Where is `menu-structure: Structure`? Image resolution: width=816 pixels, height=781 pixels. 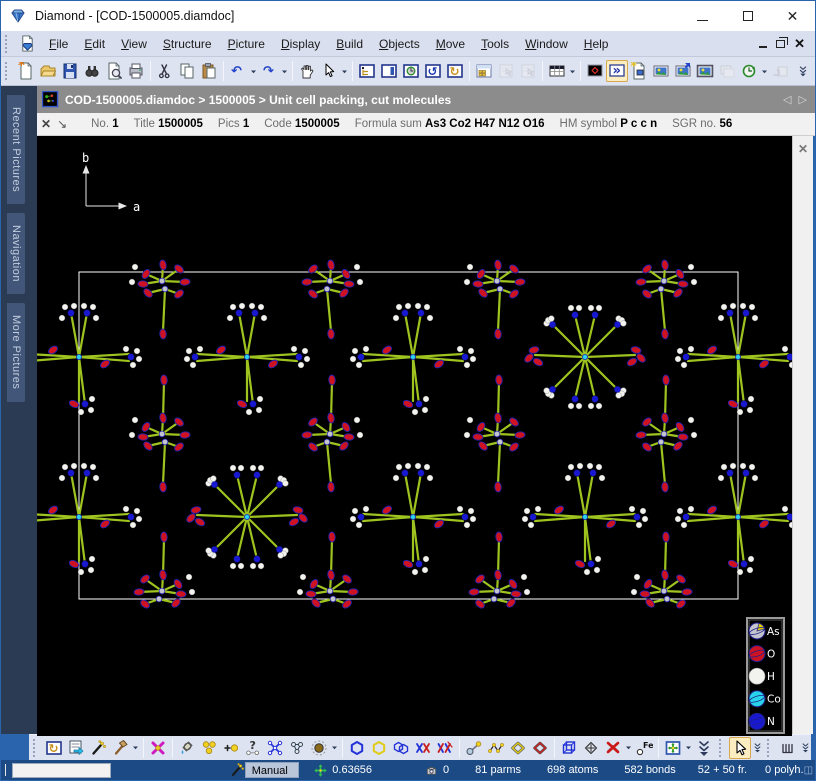 menu-structure: Structure is located at coordinates (187, 44).